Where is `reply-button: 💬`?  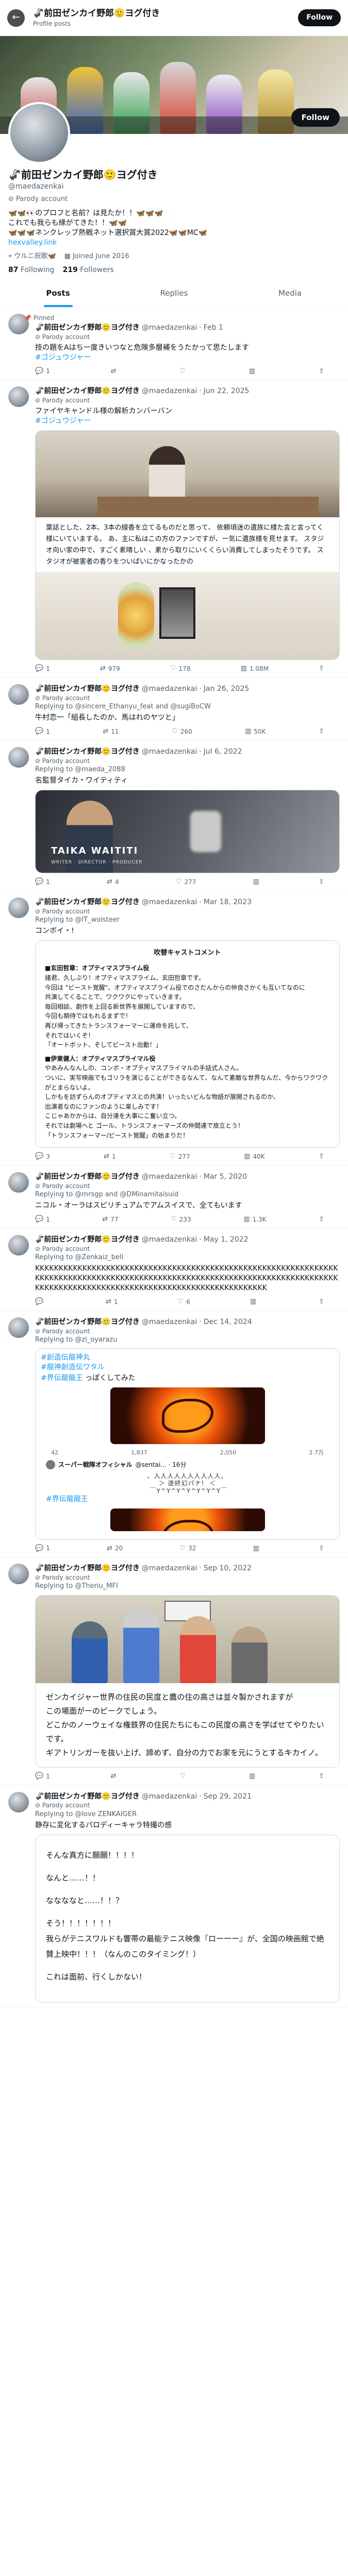 reply-button: 💬 is located at coordinates (40, 1302).